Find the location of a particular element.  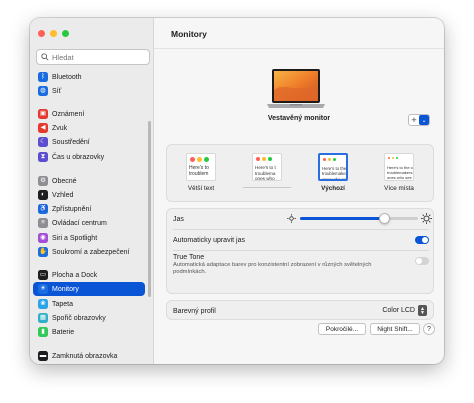

sidebar-item-label: Soukromí a zabezpečení is located at coordinates (91, 252).